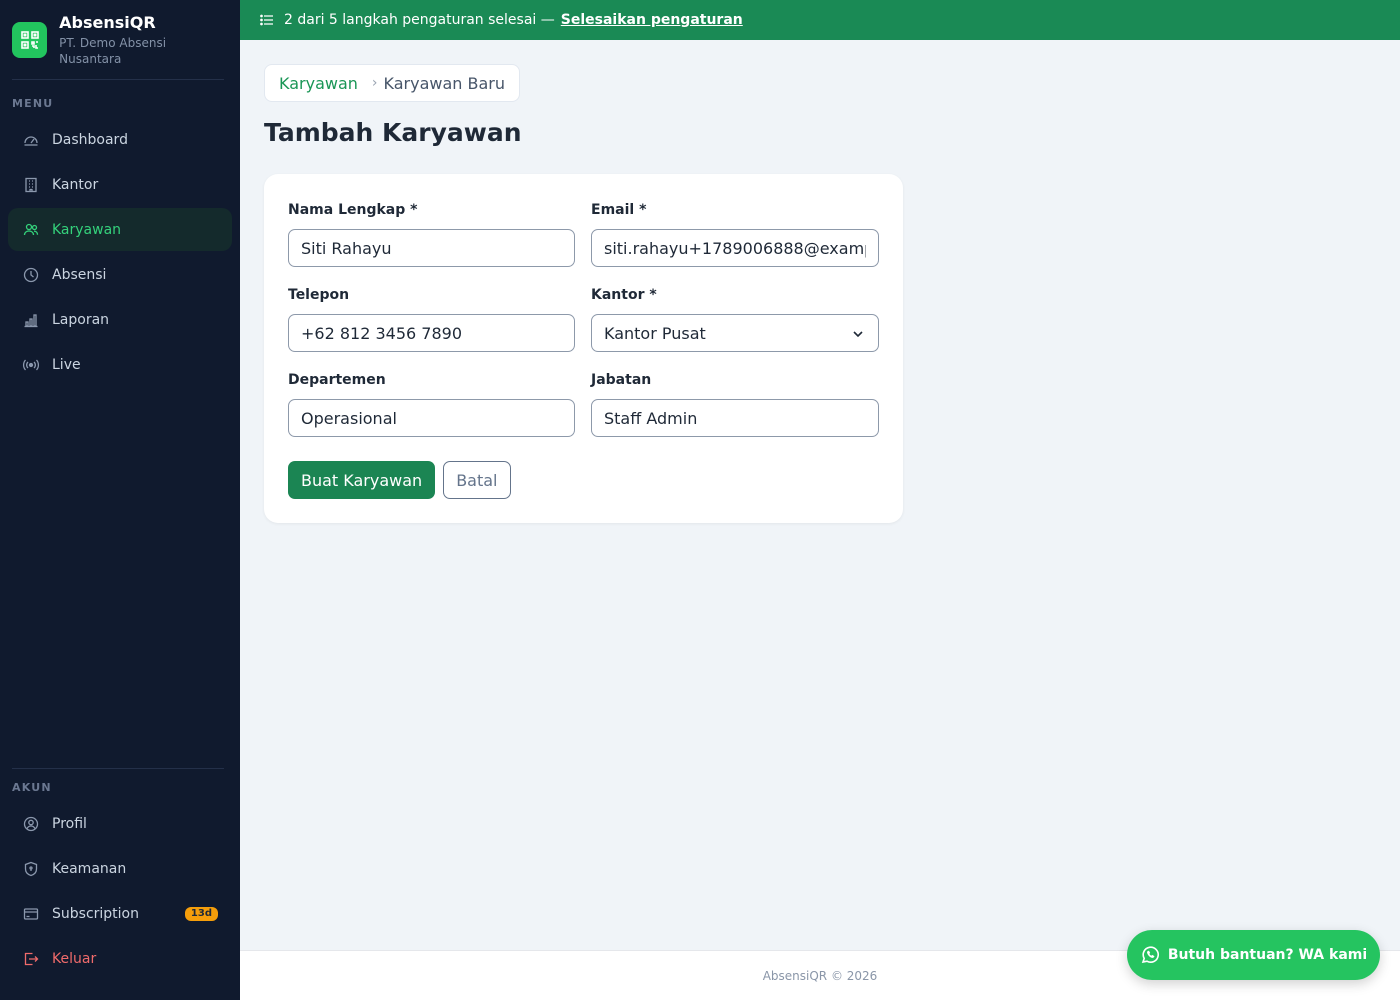  What do you see at coordinates (735, 248) in the screenshot?
I see `email-input` at bounding box center [735, 248].